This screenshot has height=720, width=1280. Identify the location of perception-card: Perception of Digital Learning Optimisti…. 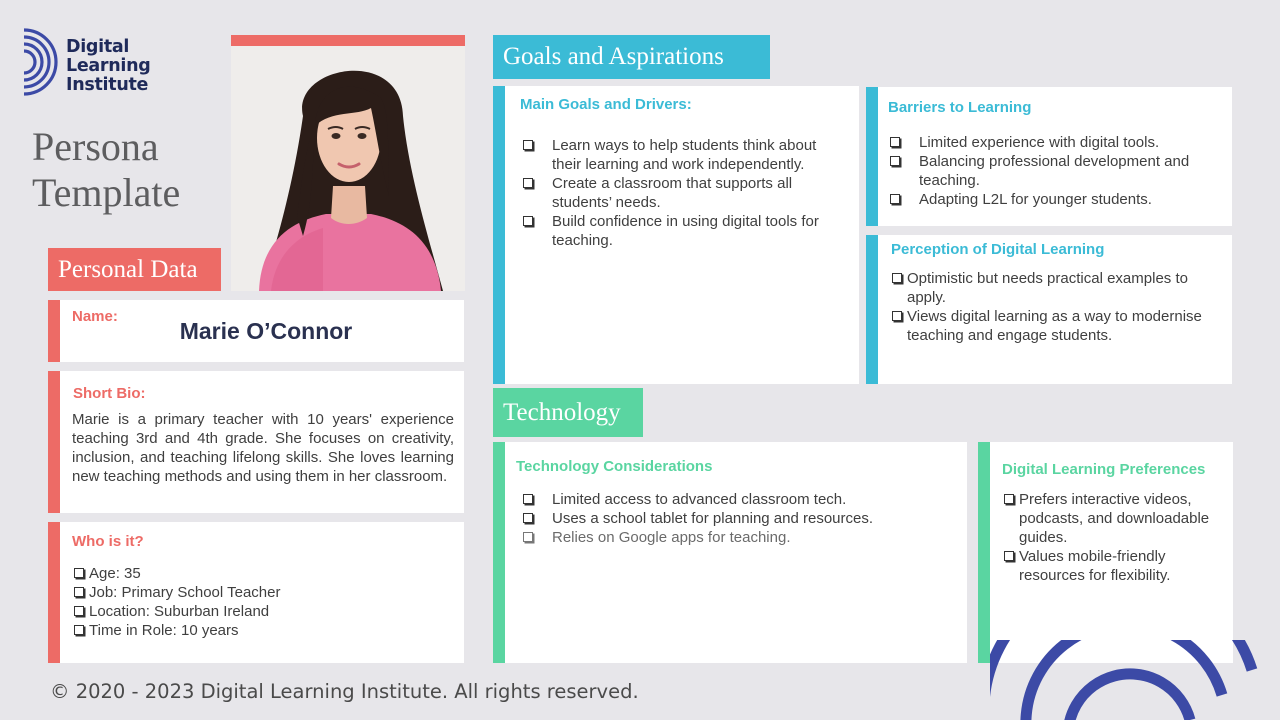
(1049, 309).